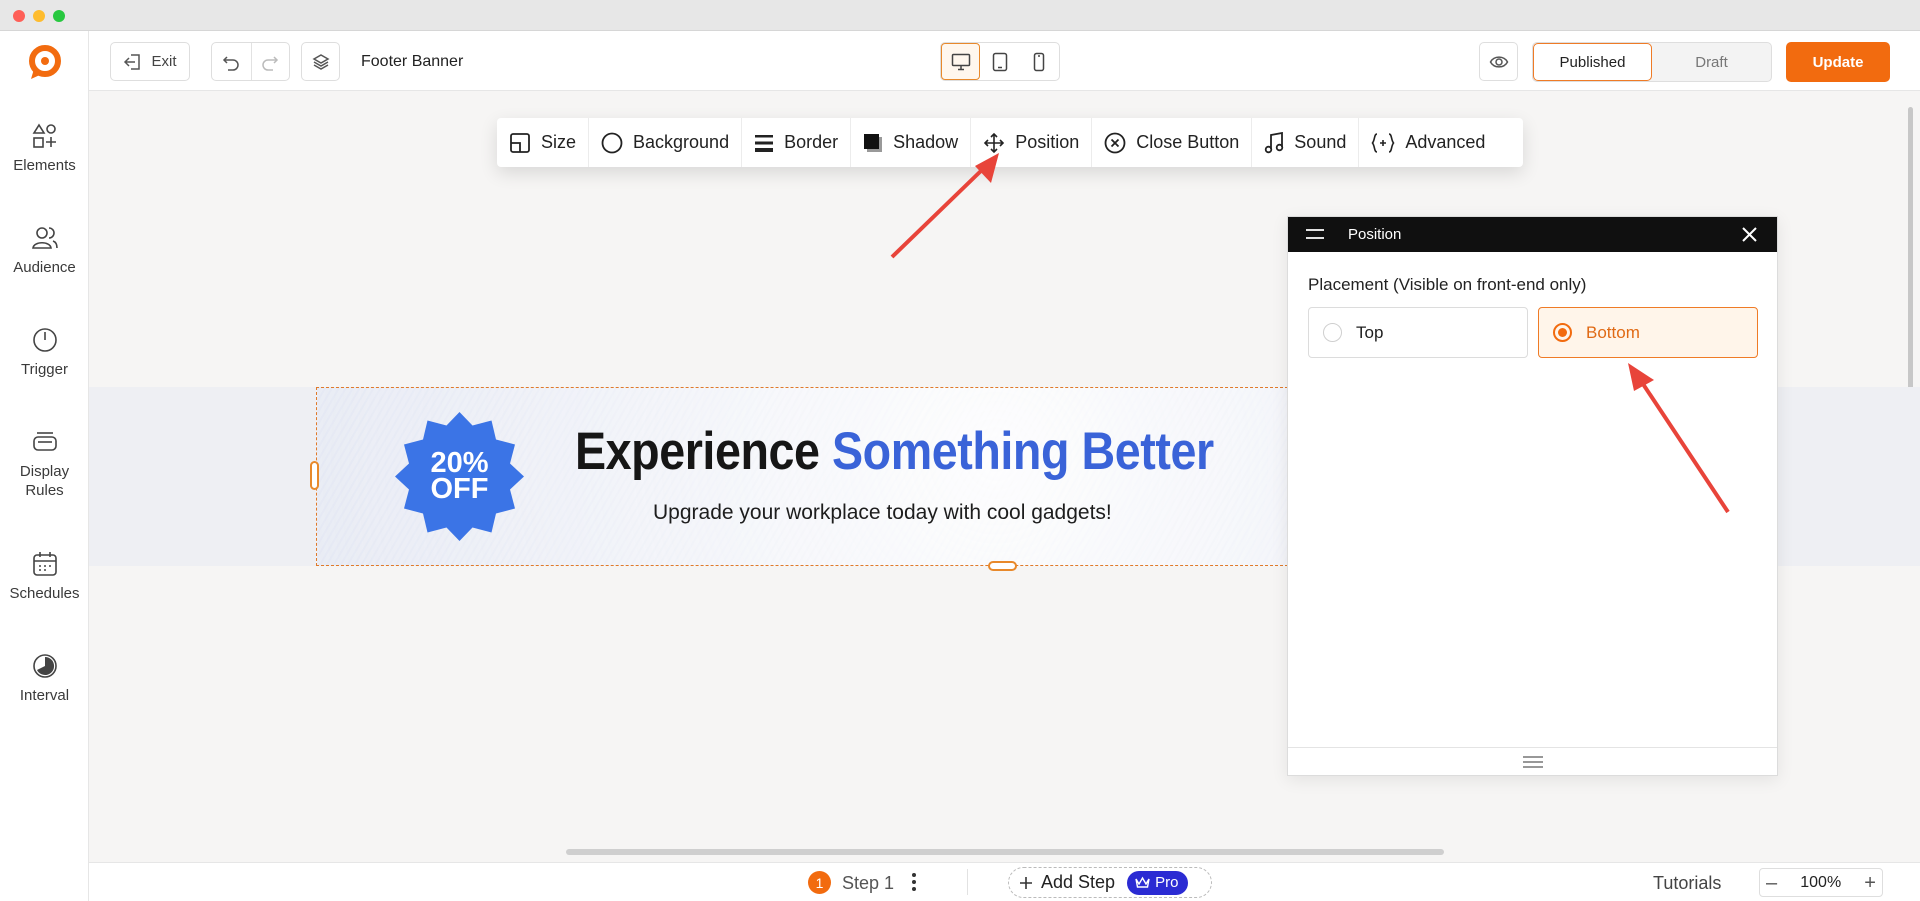 Image resolution: width=1920 pixels, height=901 pixels. I want to click on undo-redo-group, so click(250, 61).